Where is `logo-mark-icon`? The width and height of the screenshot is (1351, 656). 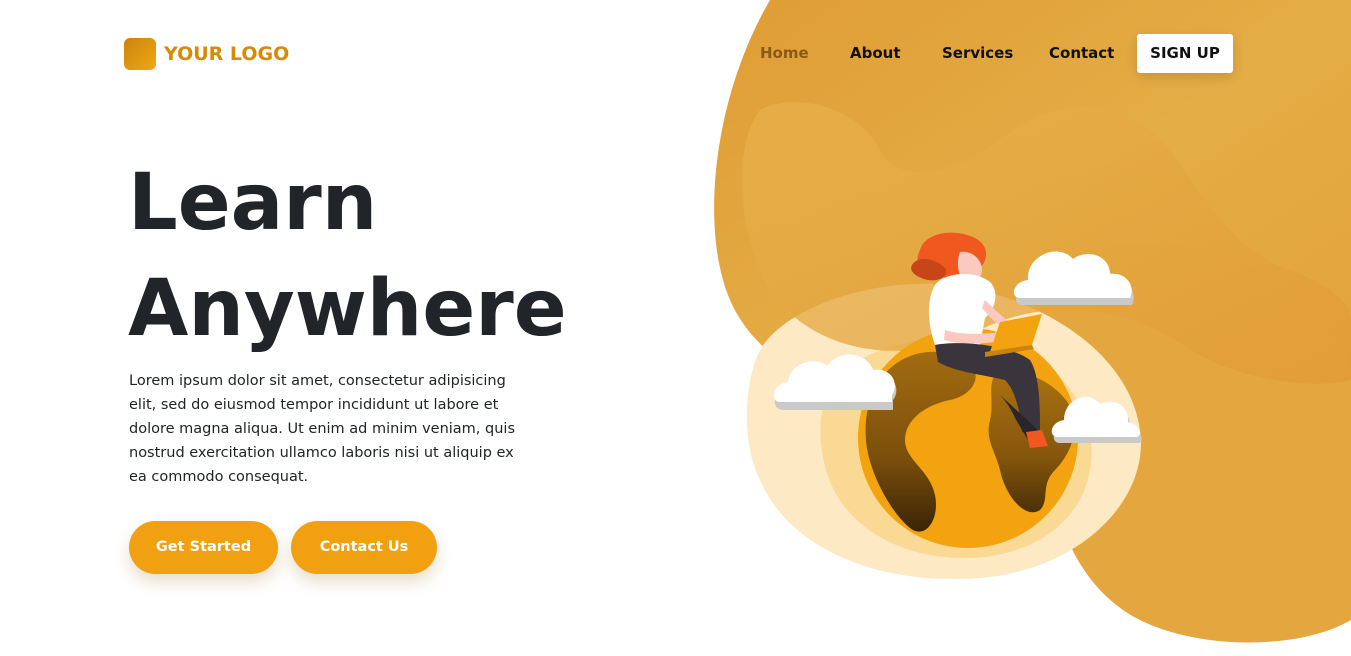 logo-mark-icon is located at coordinates (140, 54).